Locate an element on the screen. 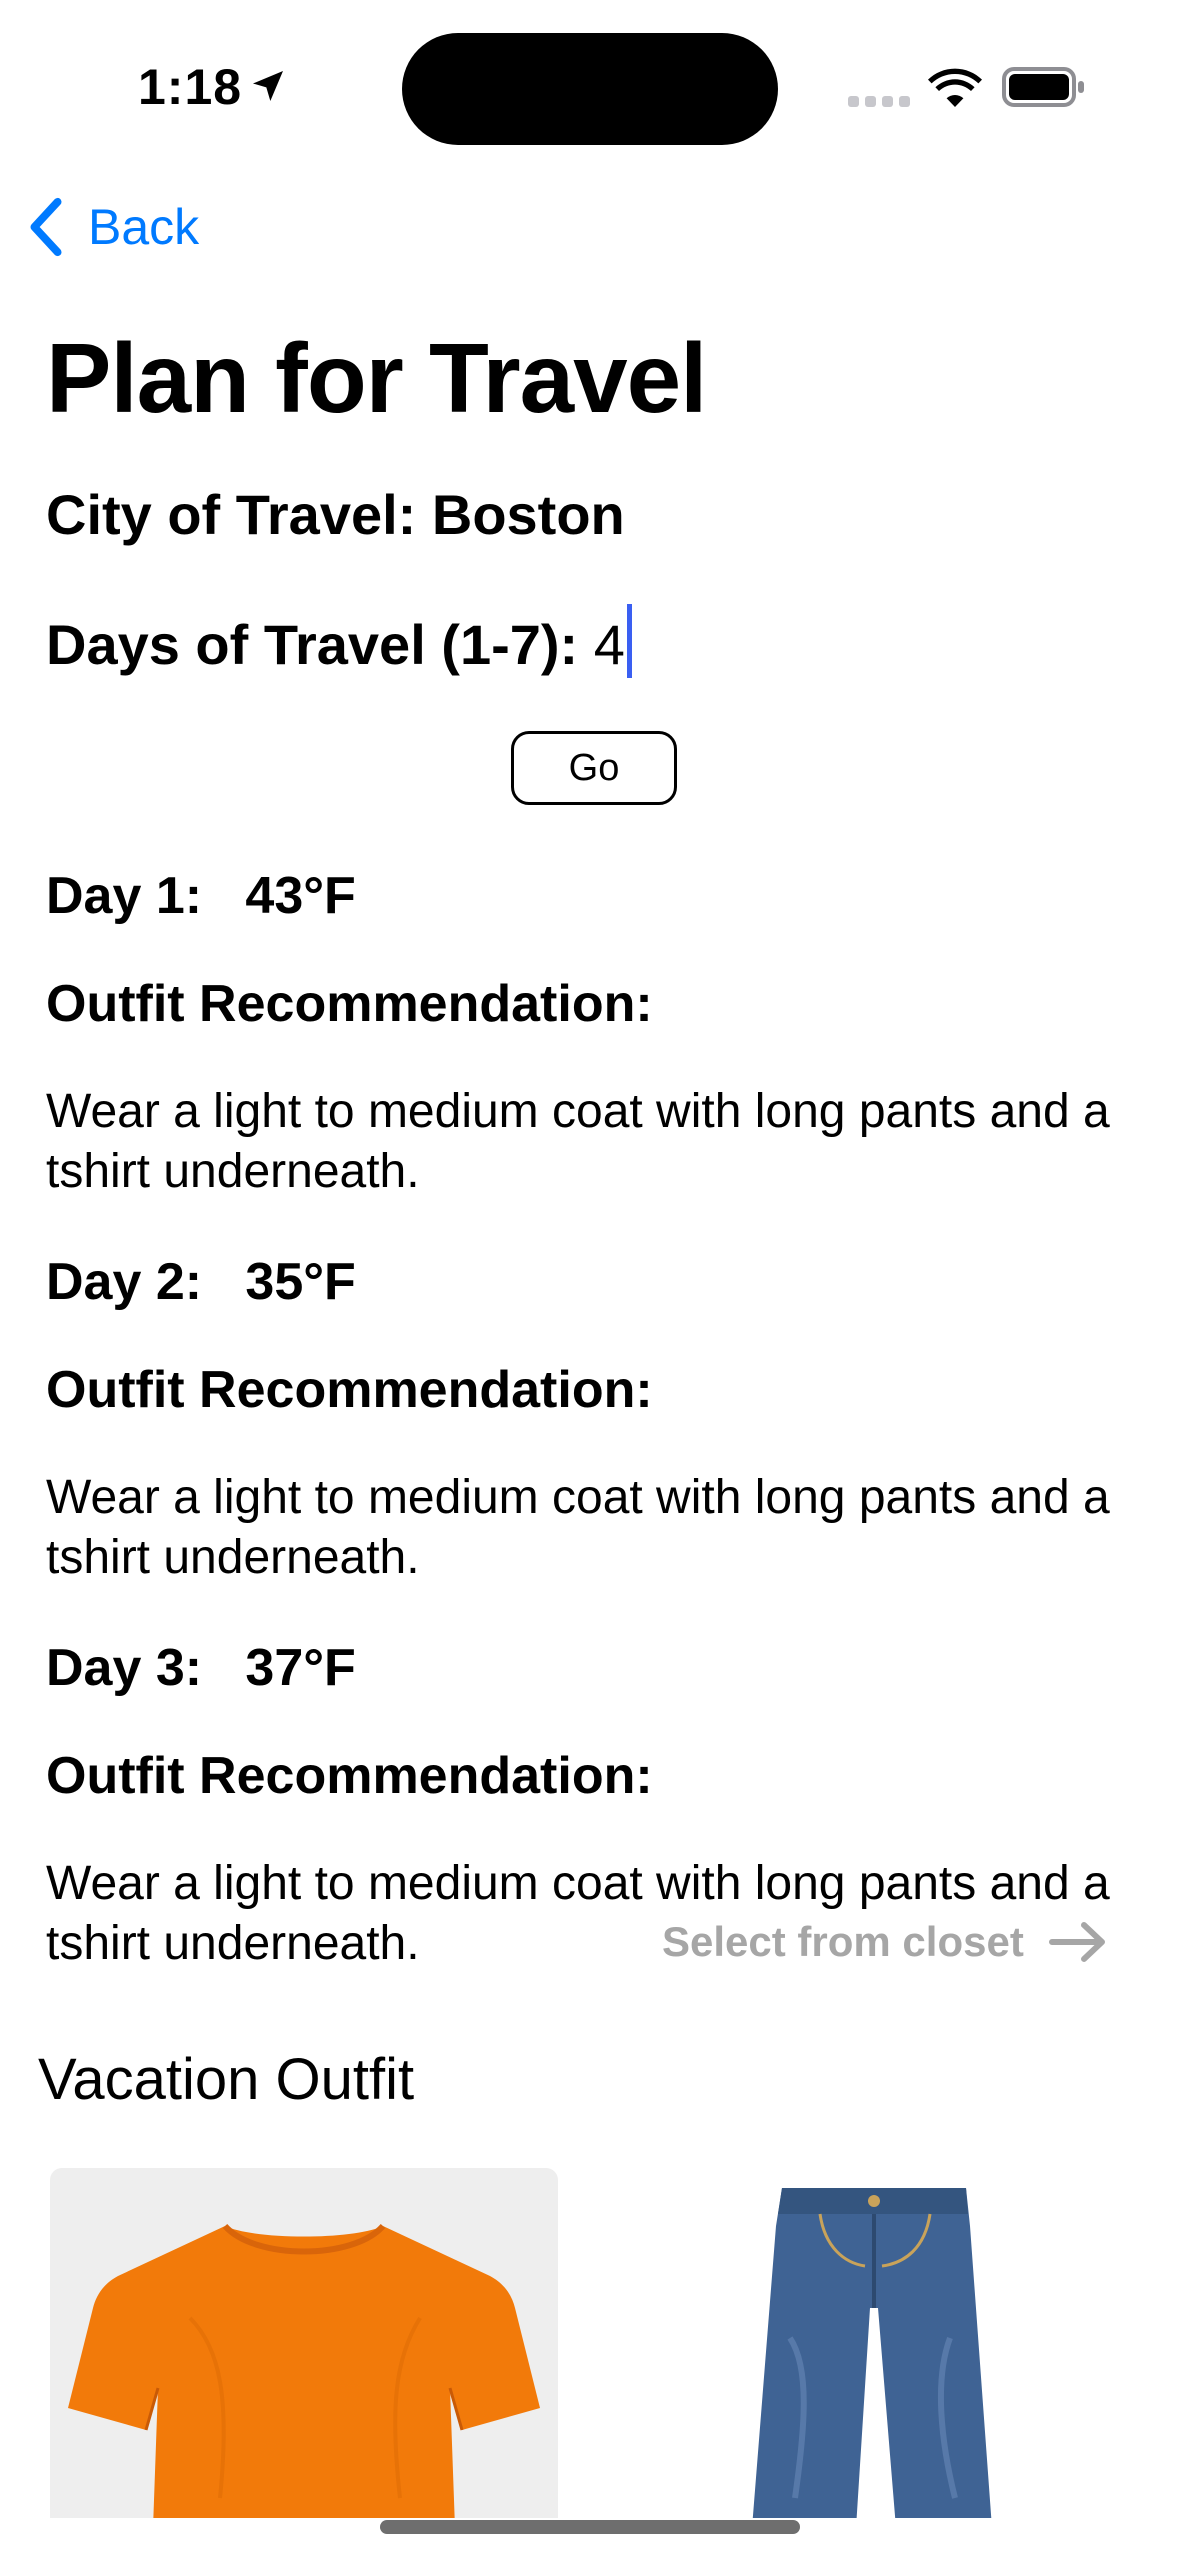  battery-icon is located at coordinates (1043, 87).